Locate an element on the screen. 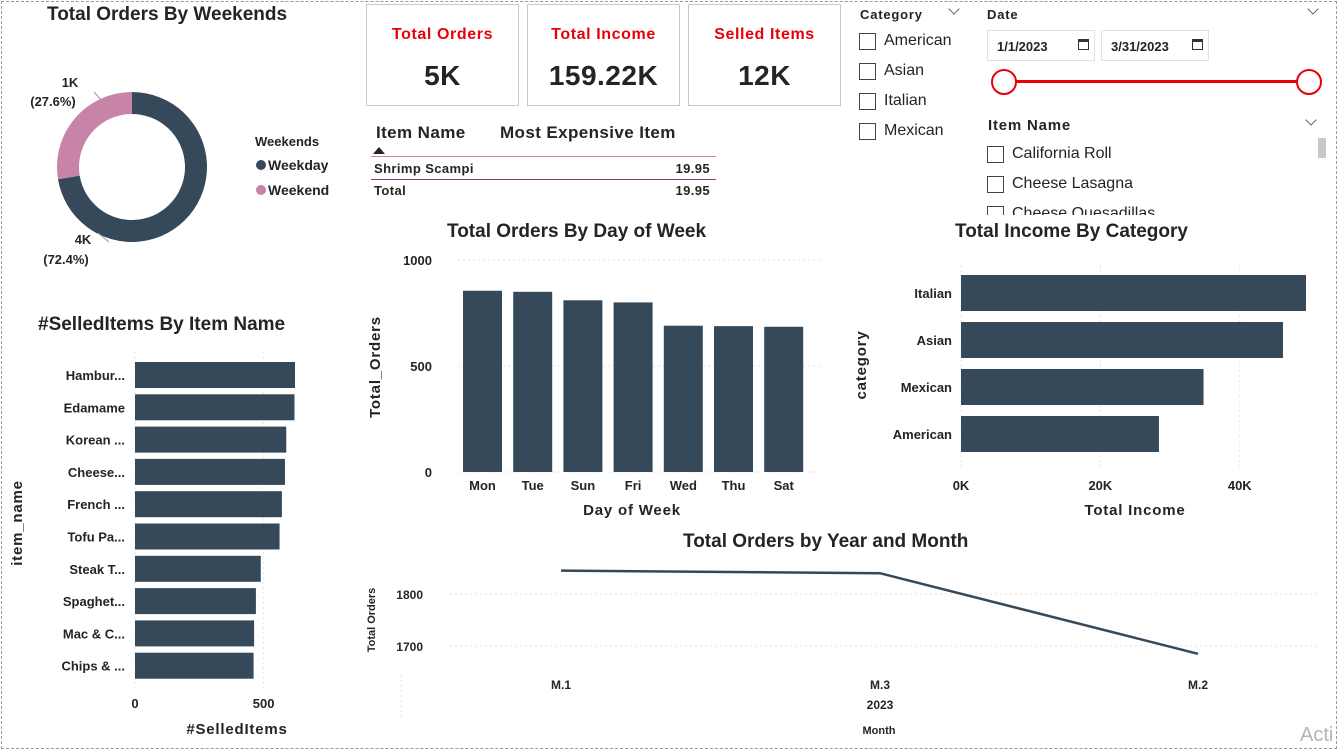 This screenshot has height=751, width=1339. bar-mexican is located at coordinates (1082, 387).